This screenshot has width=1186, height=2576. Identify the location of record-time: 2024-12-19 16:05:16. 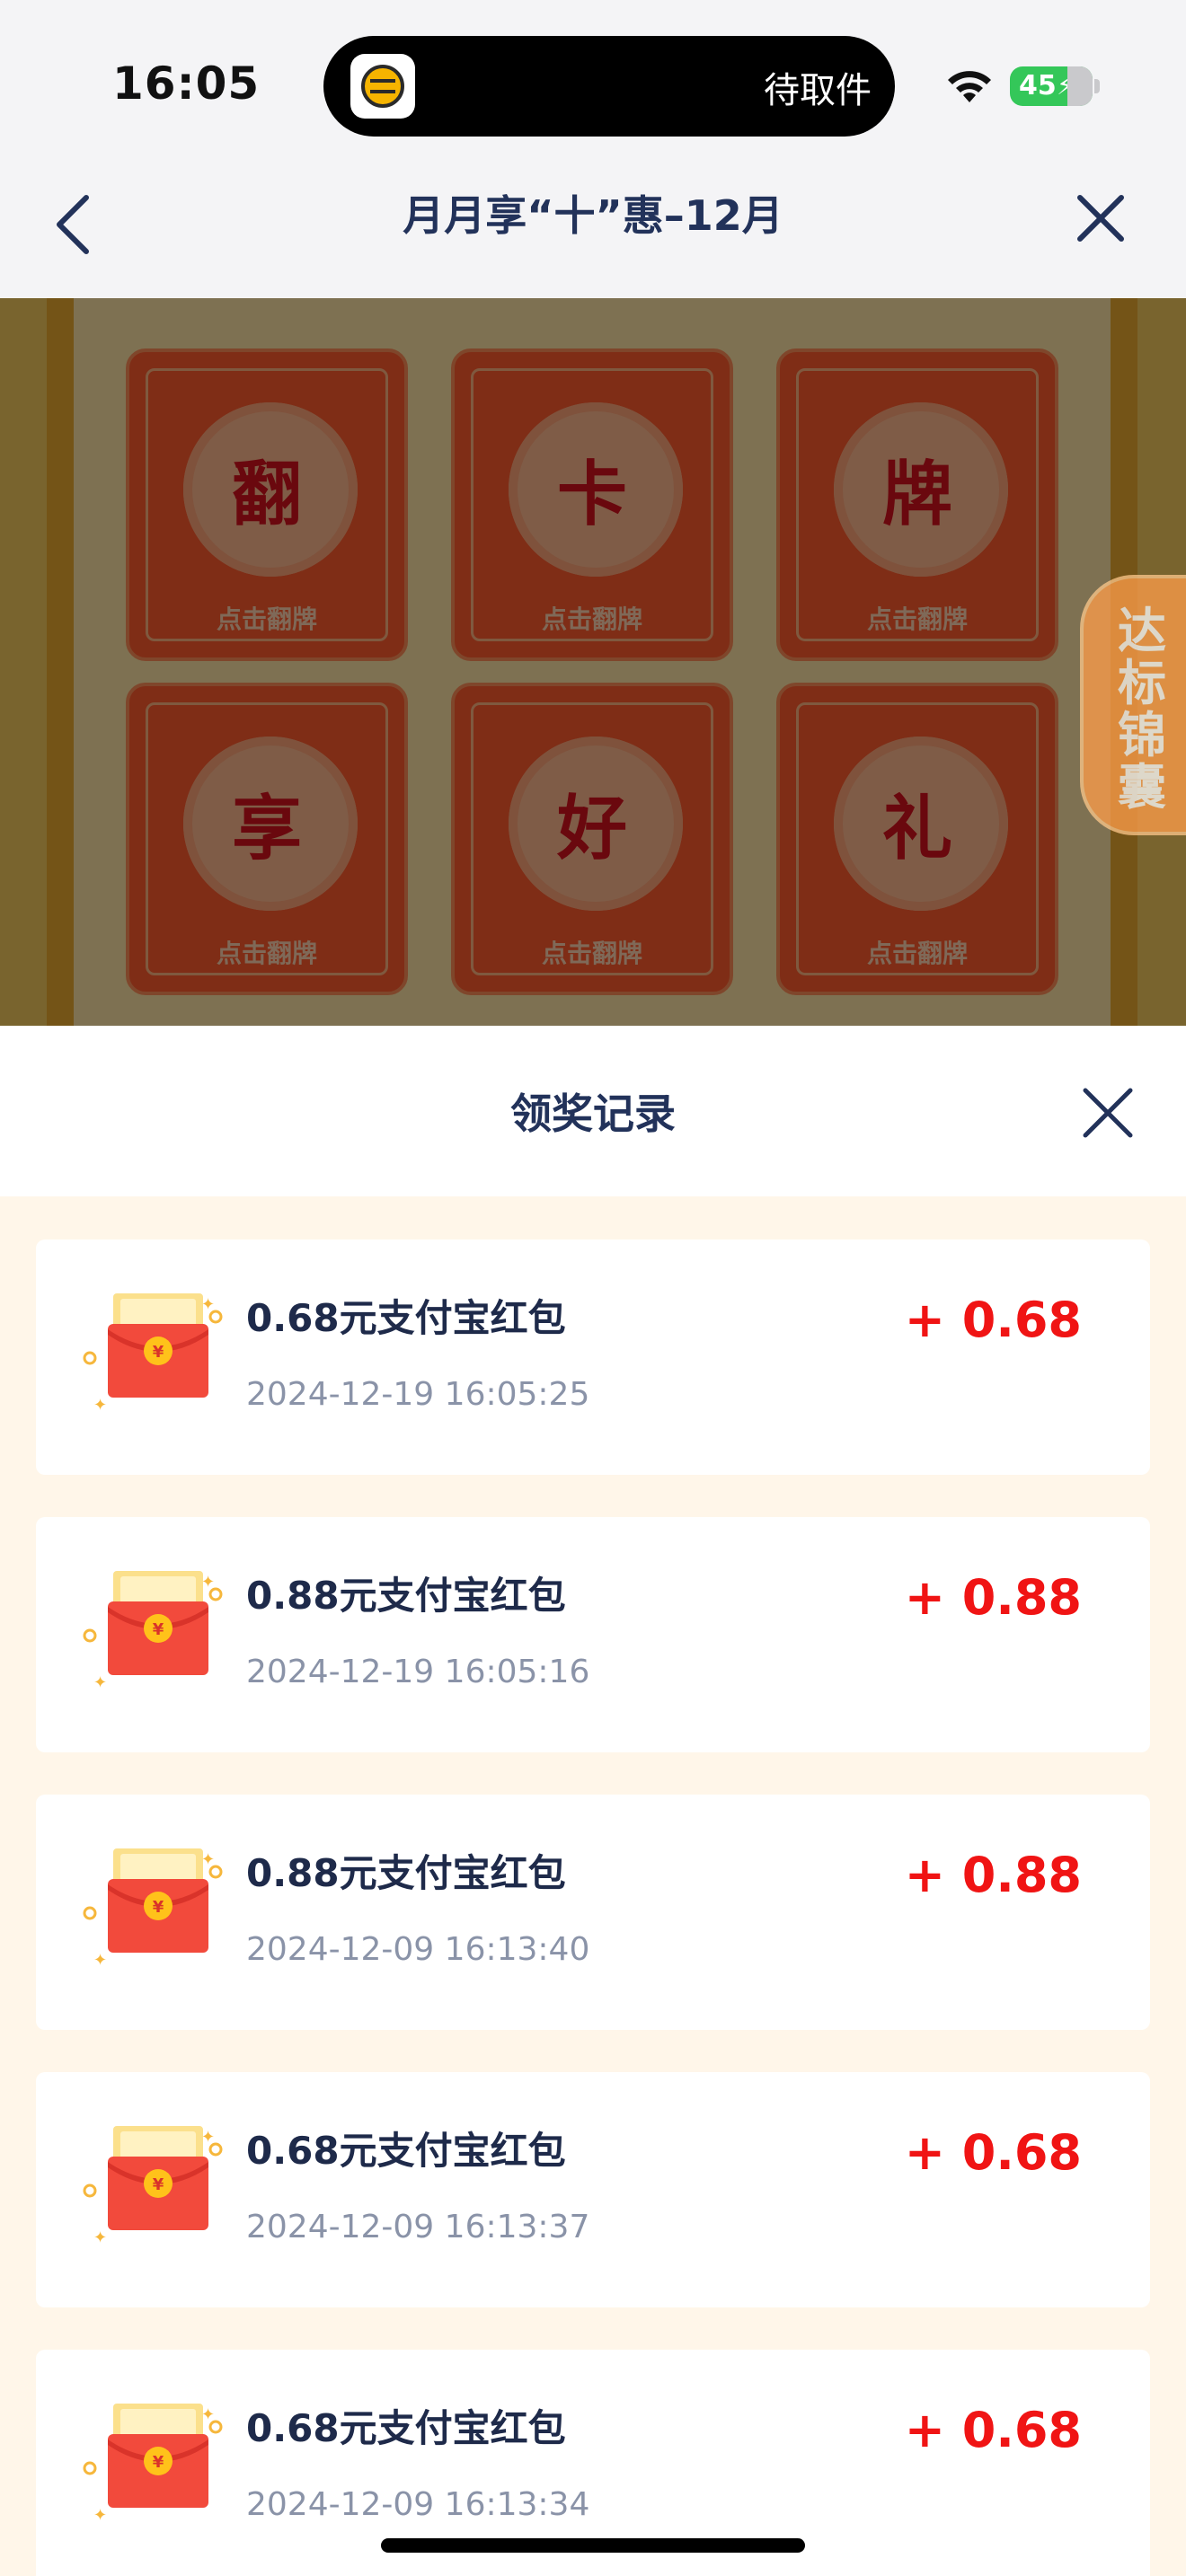
(418, 1672).